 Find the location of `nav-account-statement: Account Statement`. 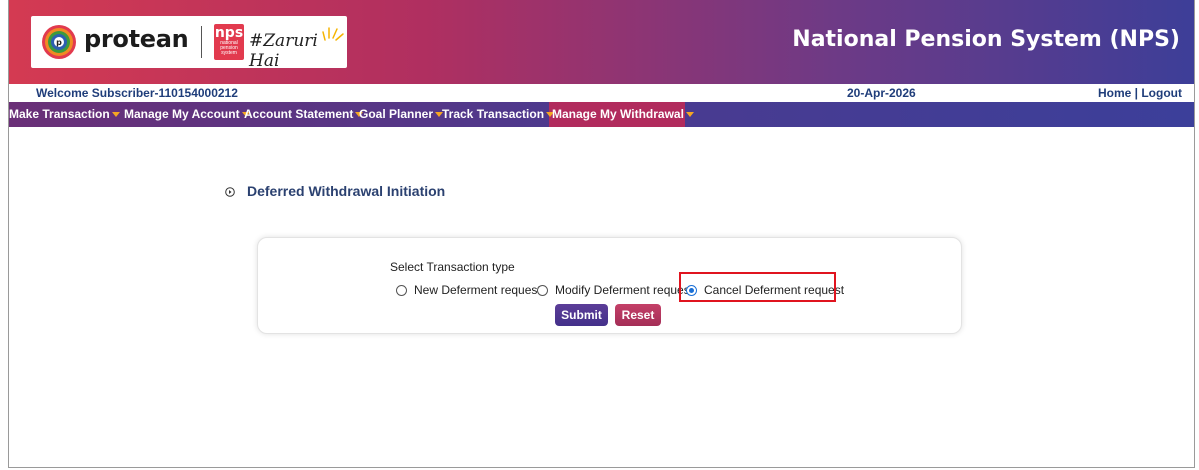

nav-account-statement: Account Statement is located at coordinates (304, 114).